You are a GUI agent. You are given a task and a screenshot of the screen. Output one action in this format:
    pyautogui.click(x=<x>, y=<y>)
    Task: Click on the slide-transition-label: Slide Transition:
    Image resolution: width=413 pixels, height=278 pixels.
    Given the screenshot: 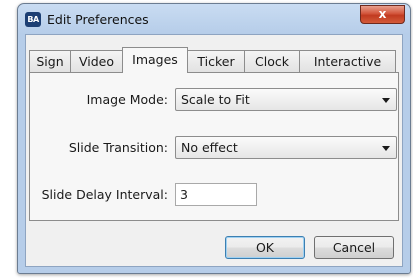 What is the action you would take?
    pyautogui.click(x=118, y=147)
    